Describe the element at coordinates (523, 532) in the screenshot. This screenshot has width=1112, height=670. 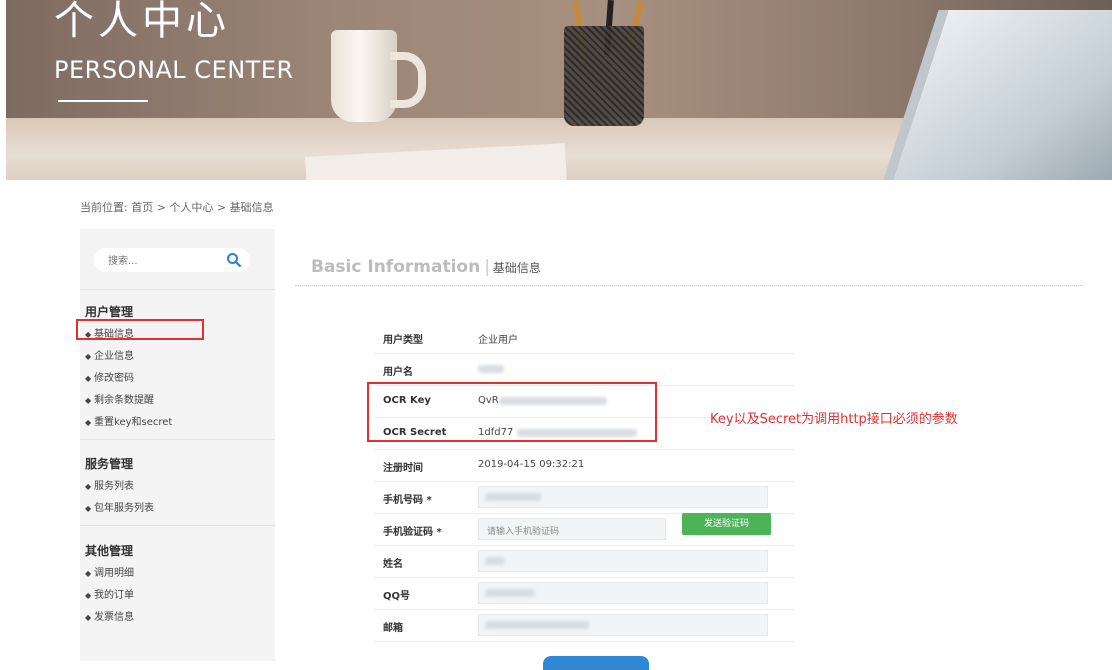
I see `sms-code-placeholder: 请输入手机验证码` at that location.